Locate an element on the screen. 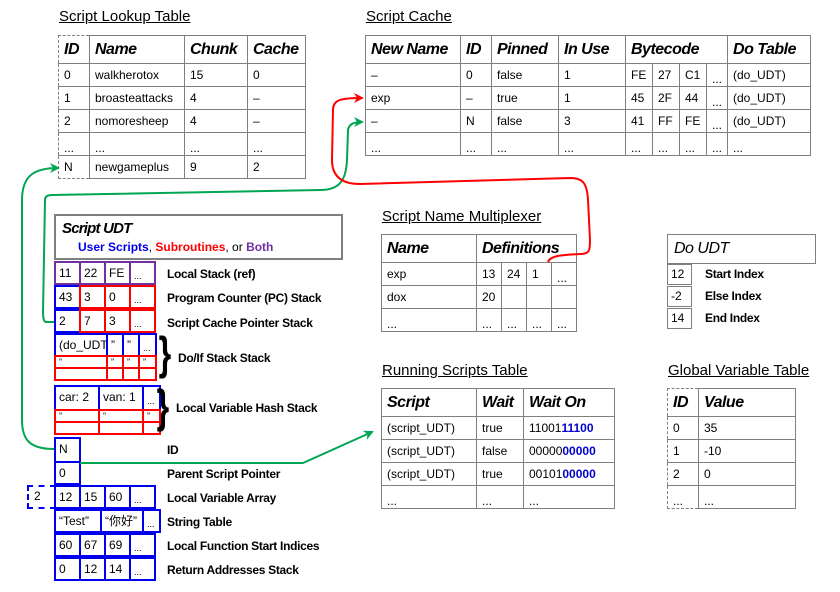  cell-new-name: exp is located at coordinates (413, 98).